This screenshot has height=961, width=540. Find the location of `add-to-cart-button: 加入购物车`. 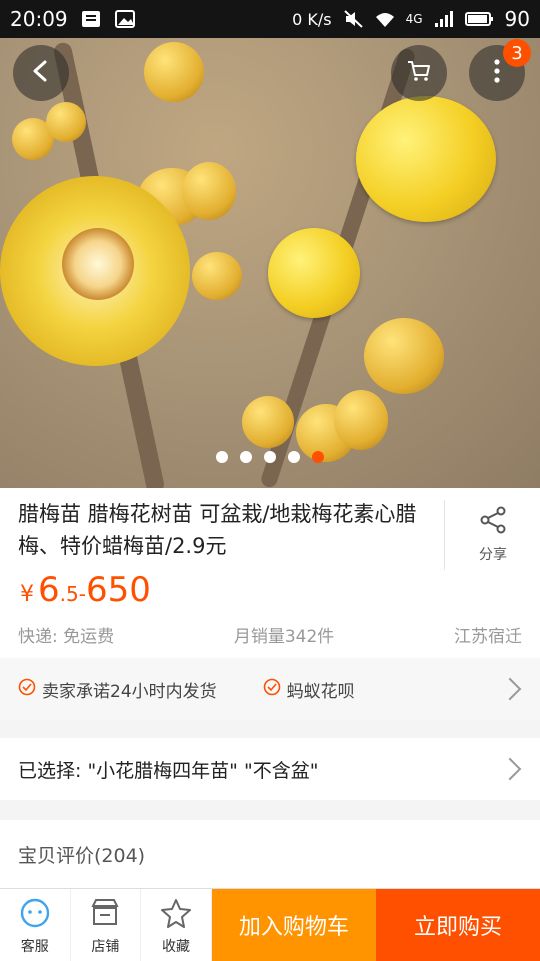

add-to-cart-button: 加入购物车 is located at coordinates (293, 925).